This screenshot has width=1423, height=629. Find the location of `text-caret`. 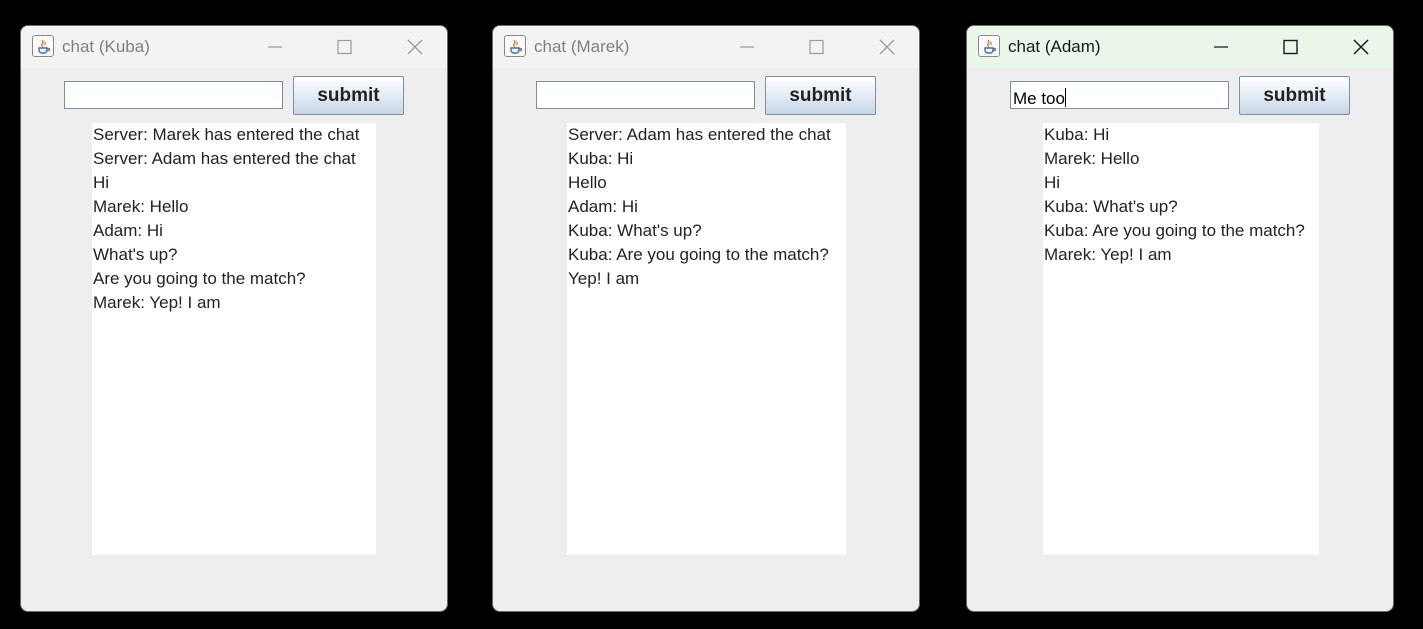

text-caret is located at coordinates (1065, 97).